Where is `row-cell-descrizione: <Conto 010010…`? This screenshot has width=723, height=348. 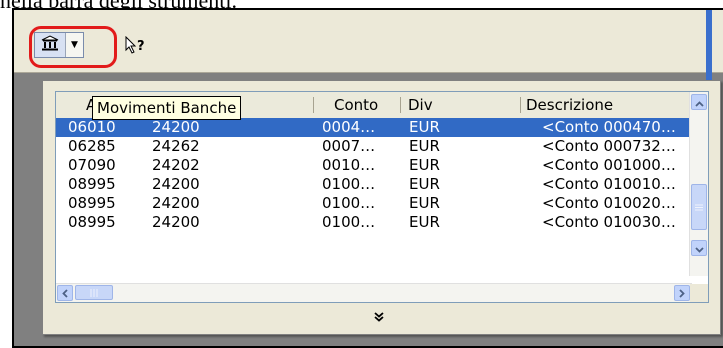 row-cell-descrizione: <Conto 010010… is located at coordinates (609, 184).